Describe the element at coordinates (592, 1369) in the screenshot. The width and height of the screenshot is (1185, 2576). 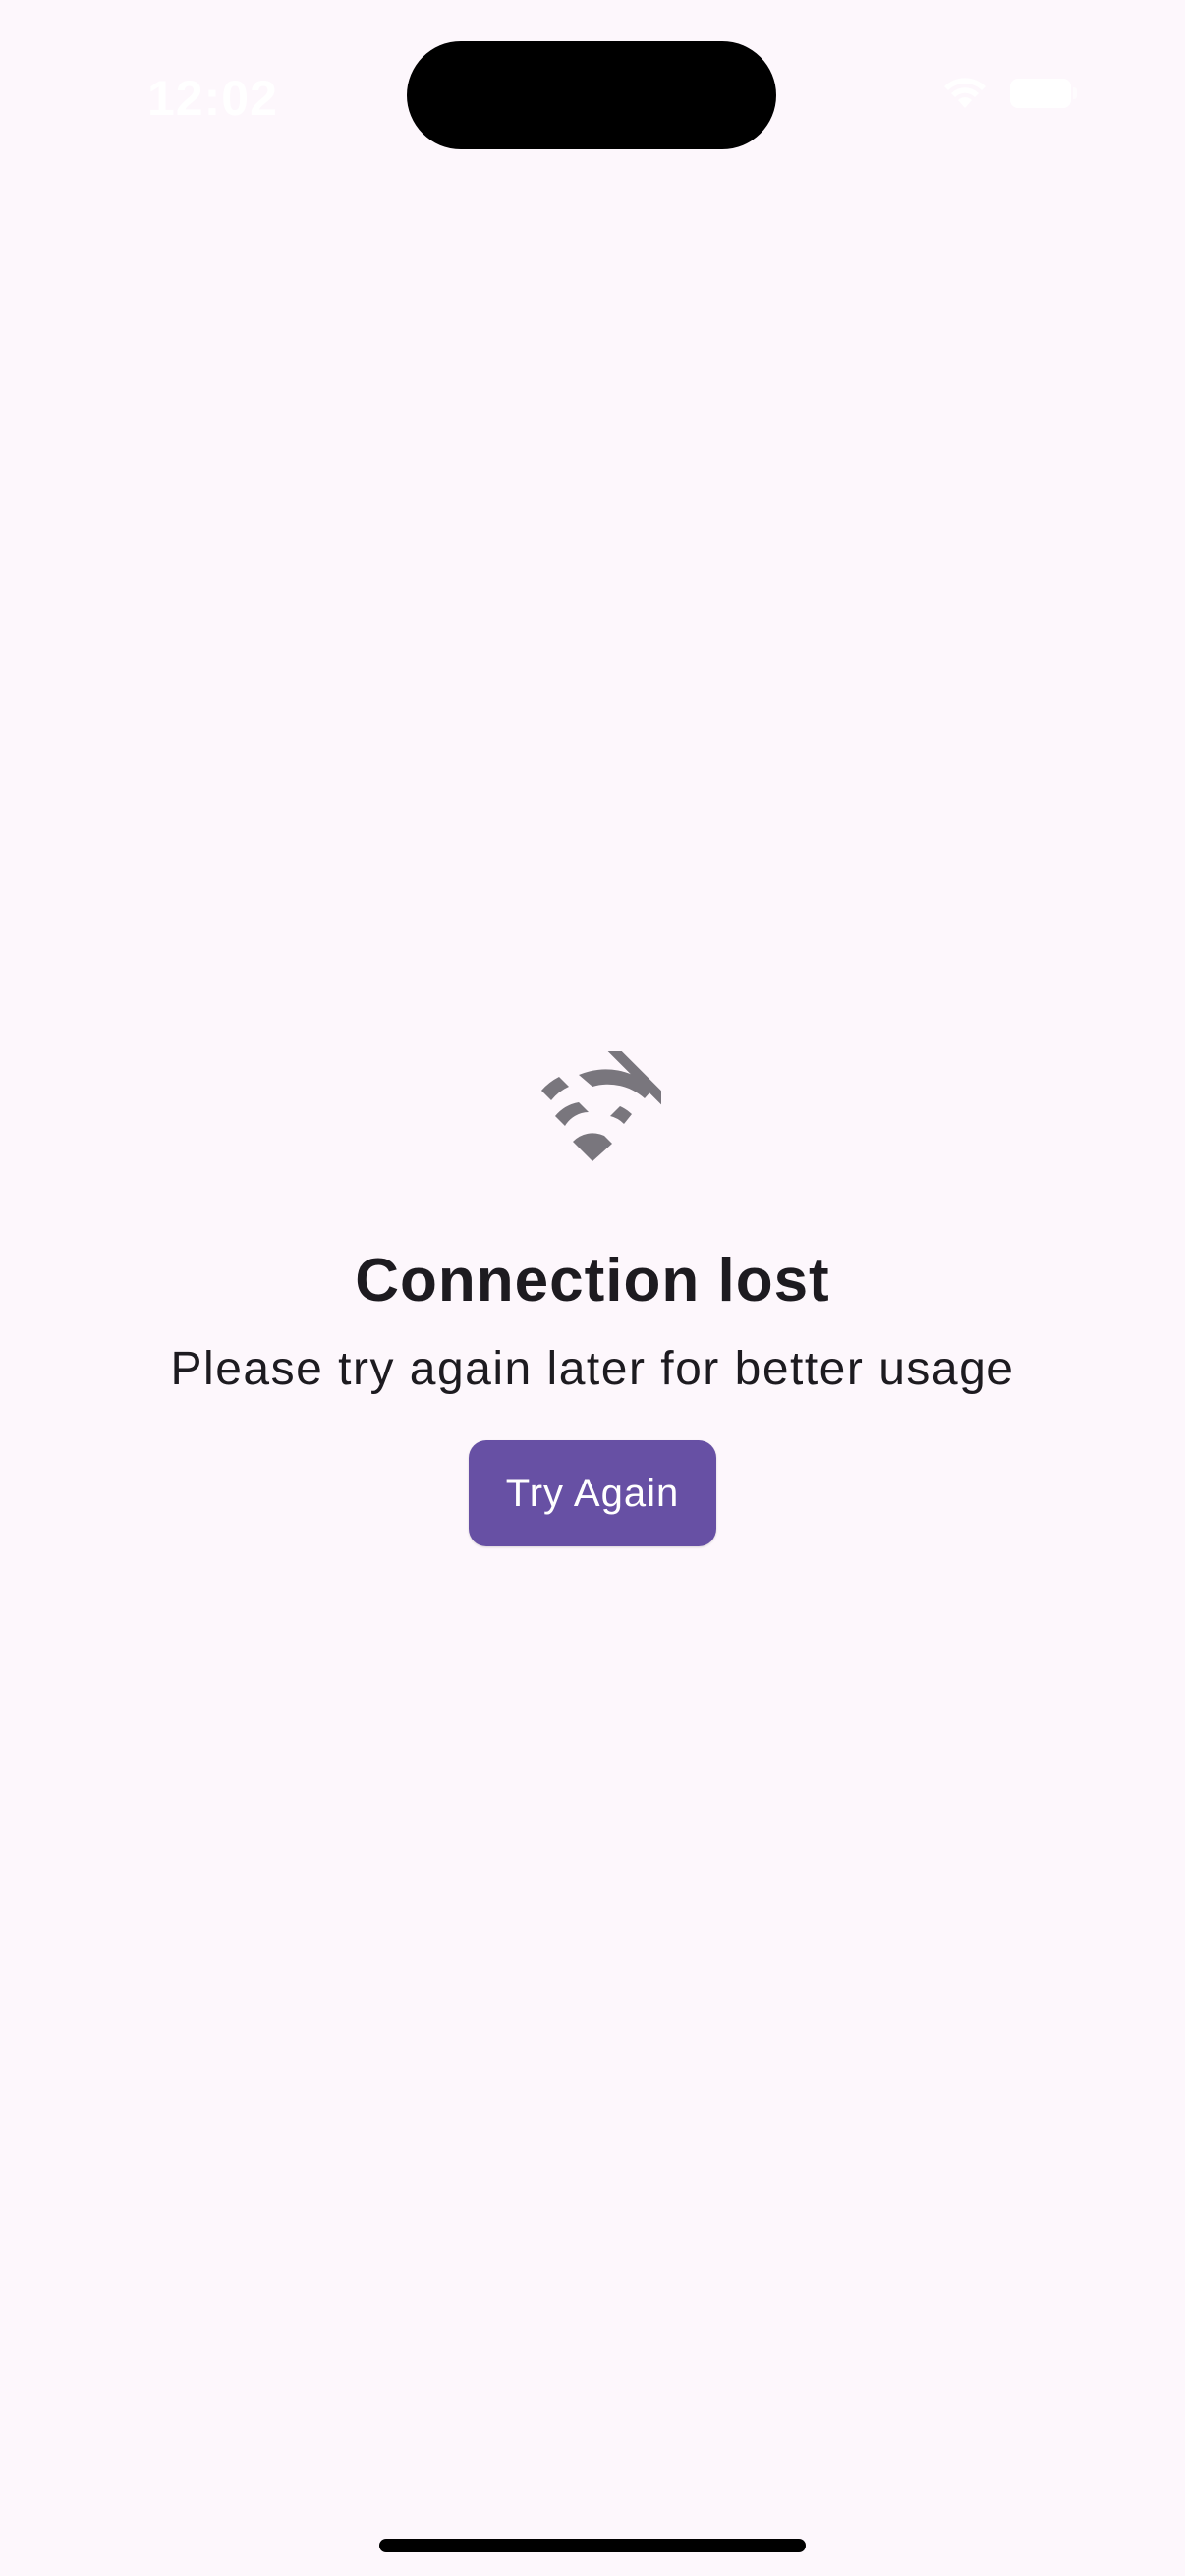
I see `error-message: Please try again later for better usage` at that location.